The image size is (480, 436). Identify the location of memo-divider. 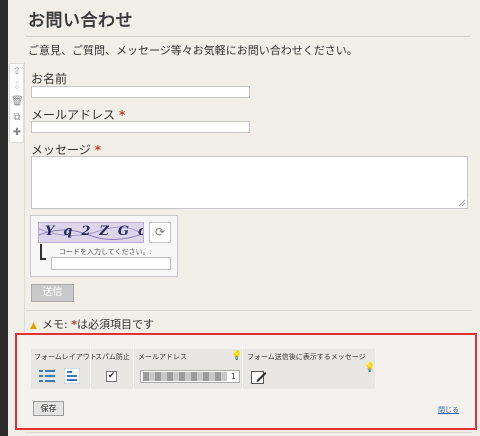
(249, 310).